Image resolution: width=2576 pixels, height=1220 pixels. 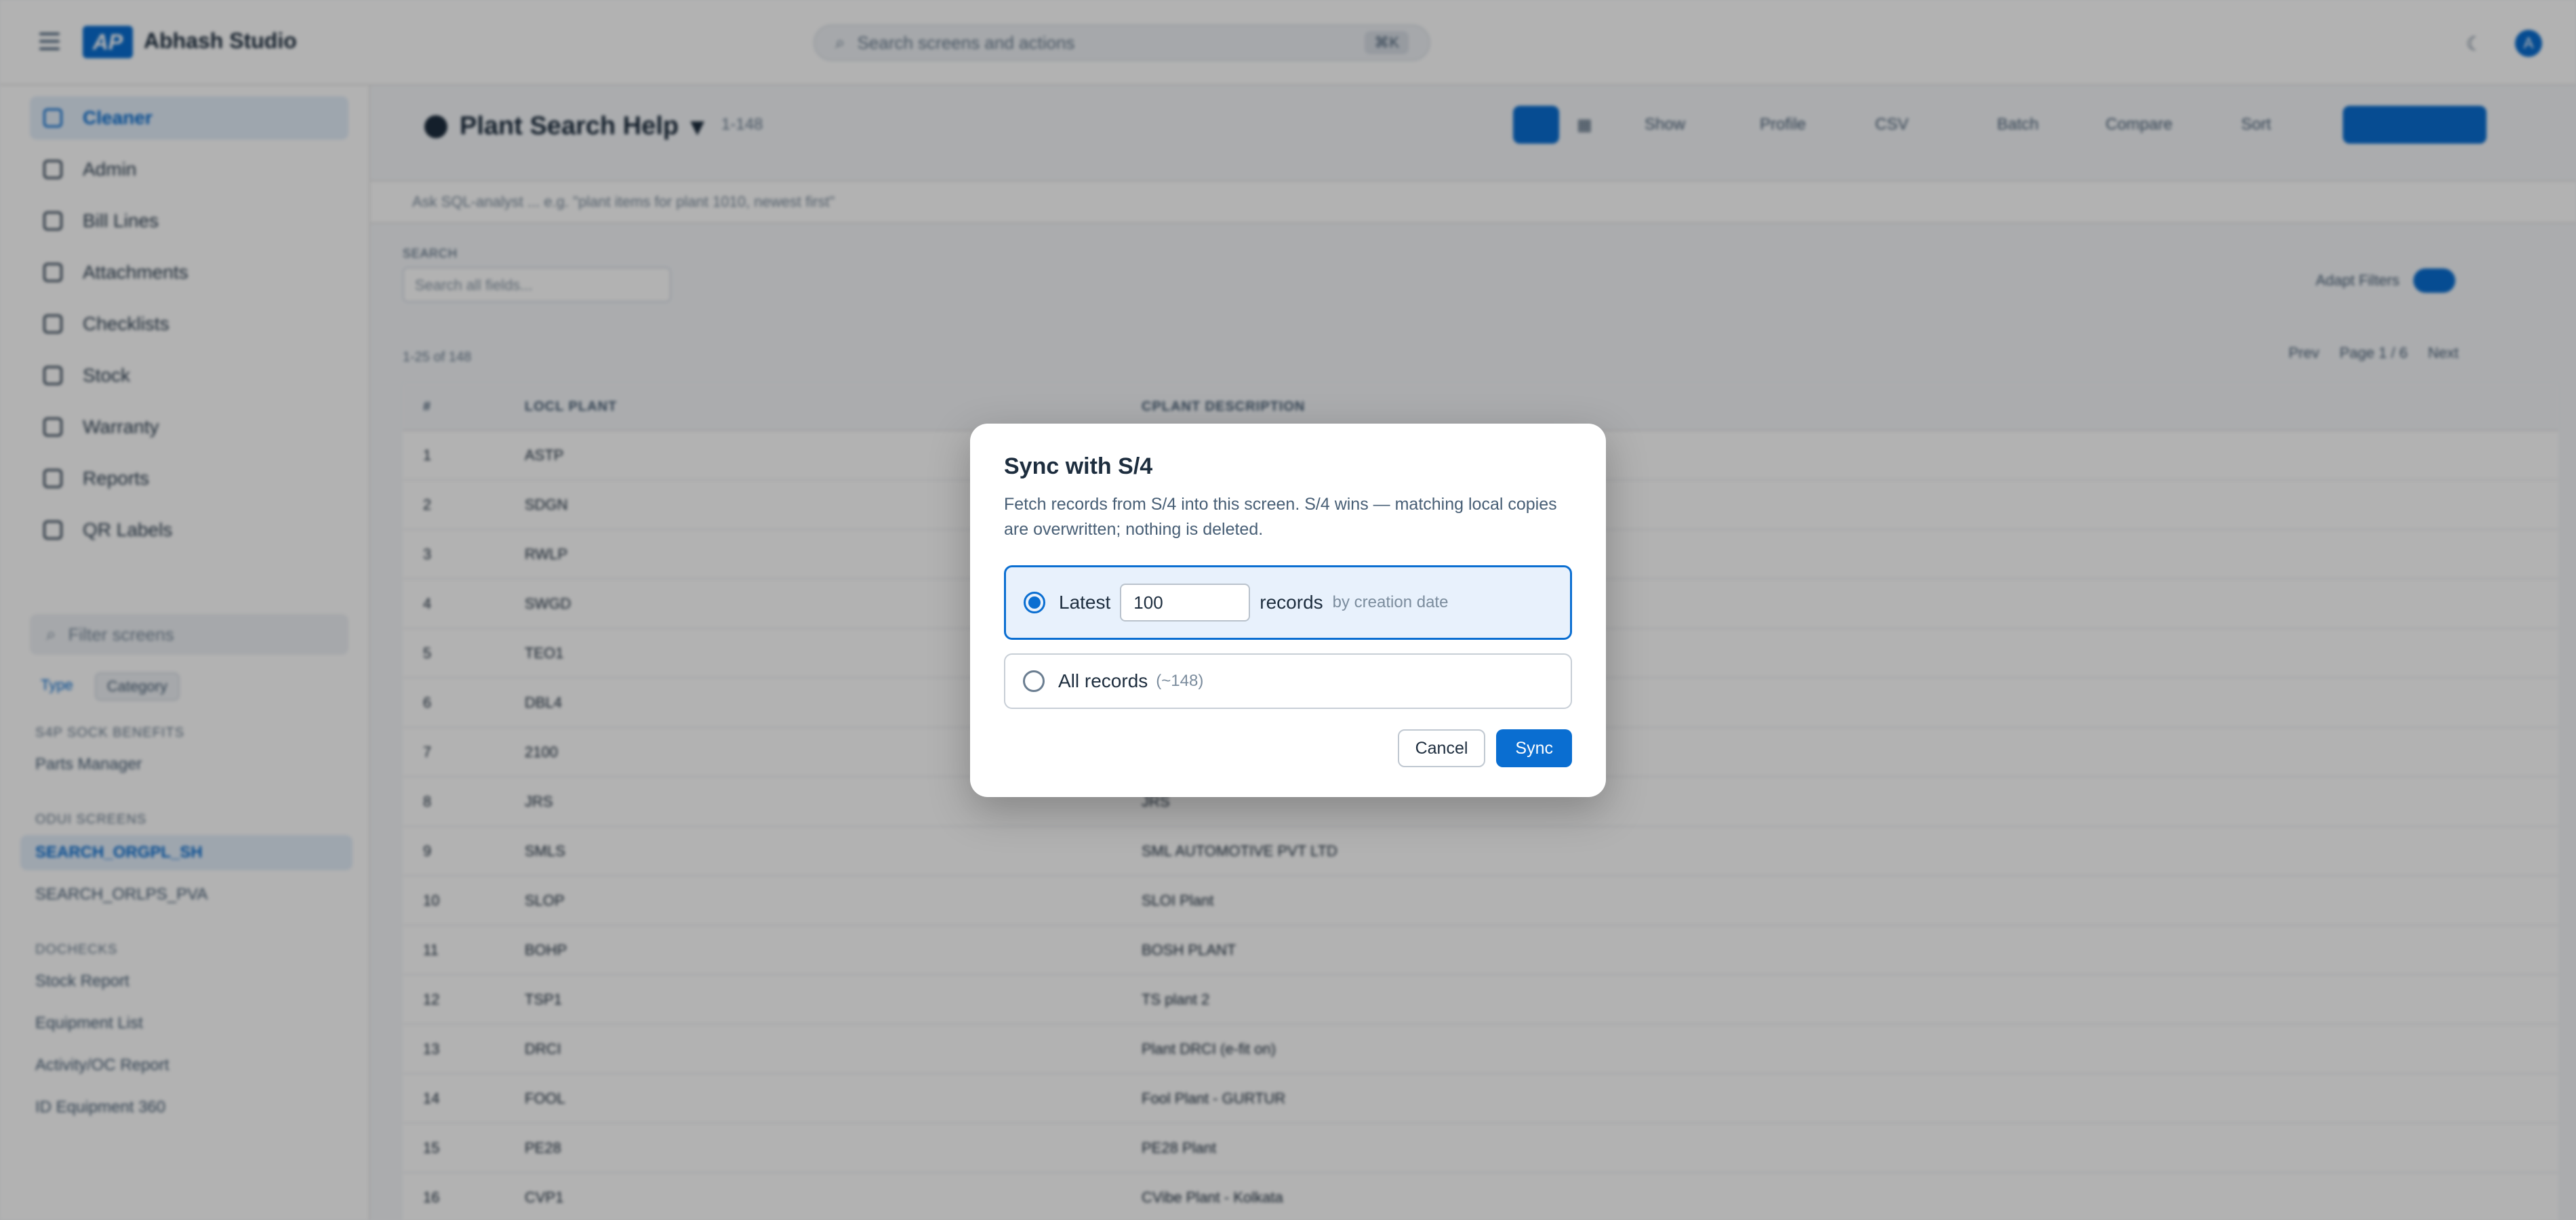 I want to click on option-latest-suffix: records, so click(x=1291, y=603).